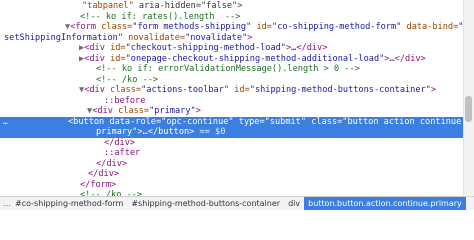  Describe the element at coordinates (197, 121) in the screenshot. I see `code-token-val: "opc-continue"` at that location.